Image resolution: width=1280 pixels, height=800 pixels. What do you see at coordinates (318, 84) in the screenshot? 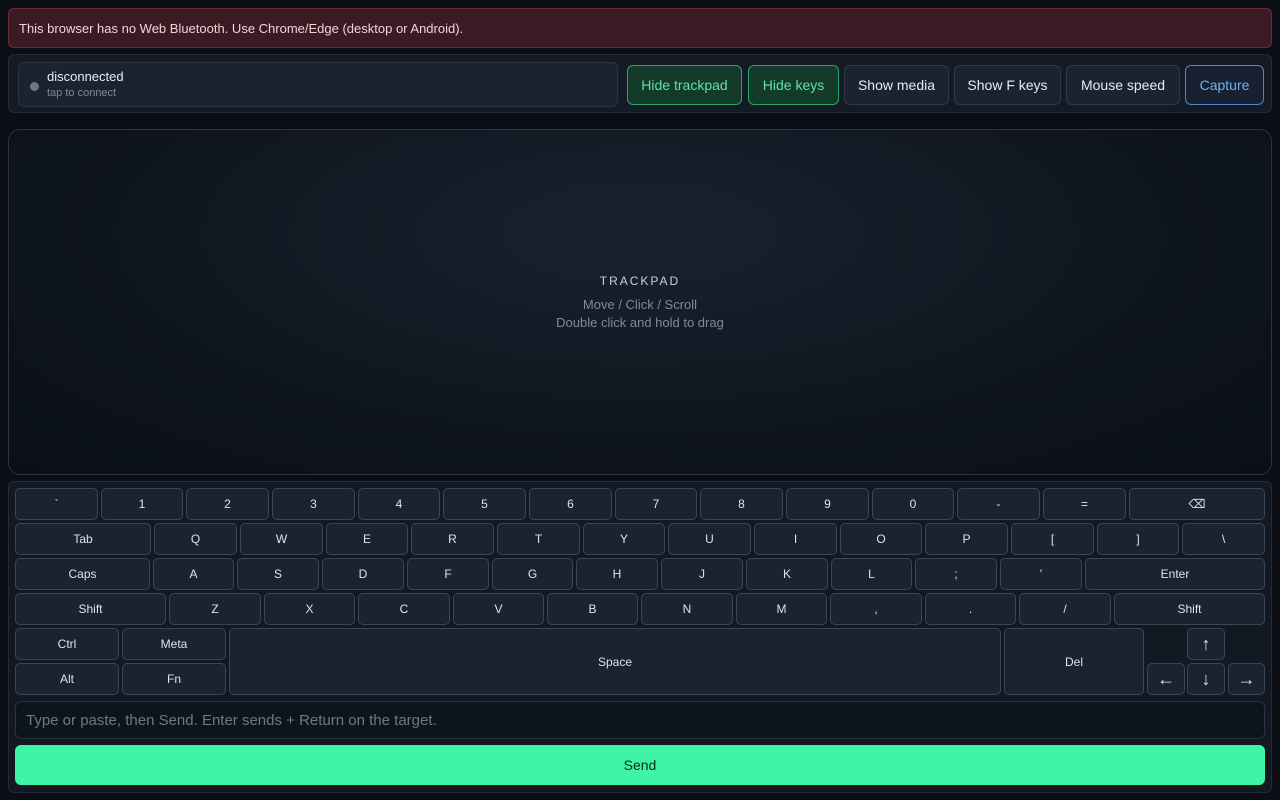
I see `connect-button: disconnected tap to connect` at bounding box center [318, 84].